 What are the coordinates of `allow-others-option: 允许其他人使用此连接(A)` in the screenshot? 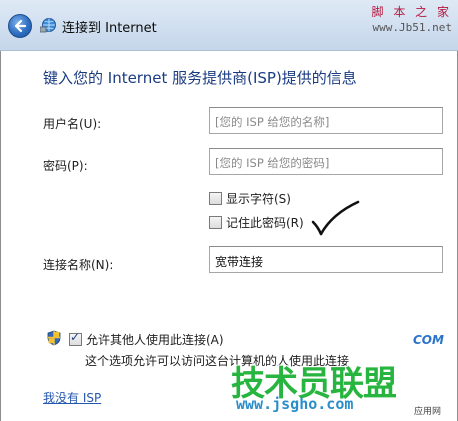 It's located at (146, 339).